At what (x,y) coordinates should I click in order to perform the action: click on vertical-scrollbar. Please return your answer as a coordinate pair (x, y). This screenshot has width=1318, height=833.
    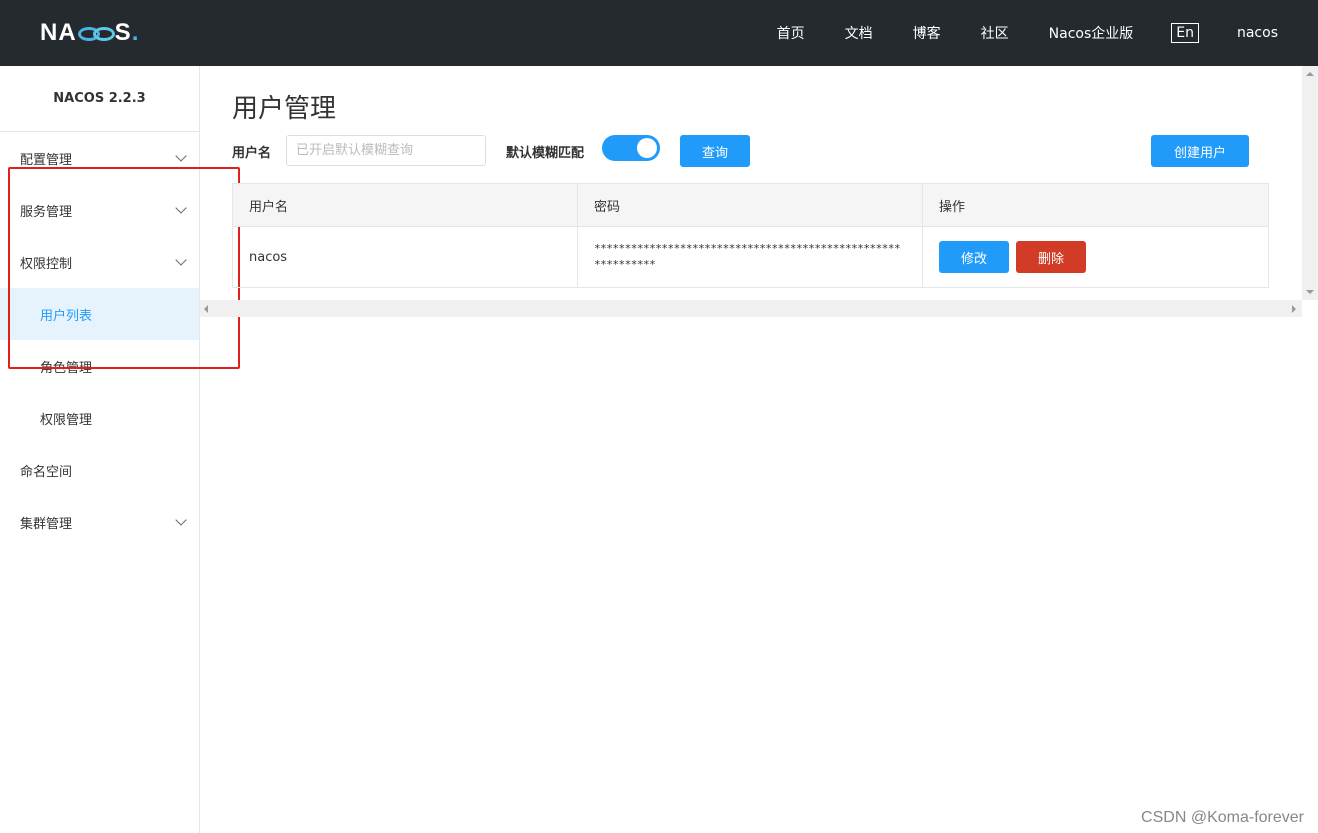
    Looking at the image, I should click on (1310, 183).